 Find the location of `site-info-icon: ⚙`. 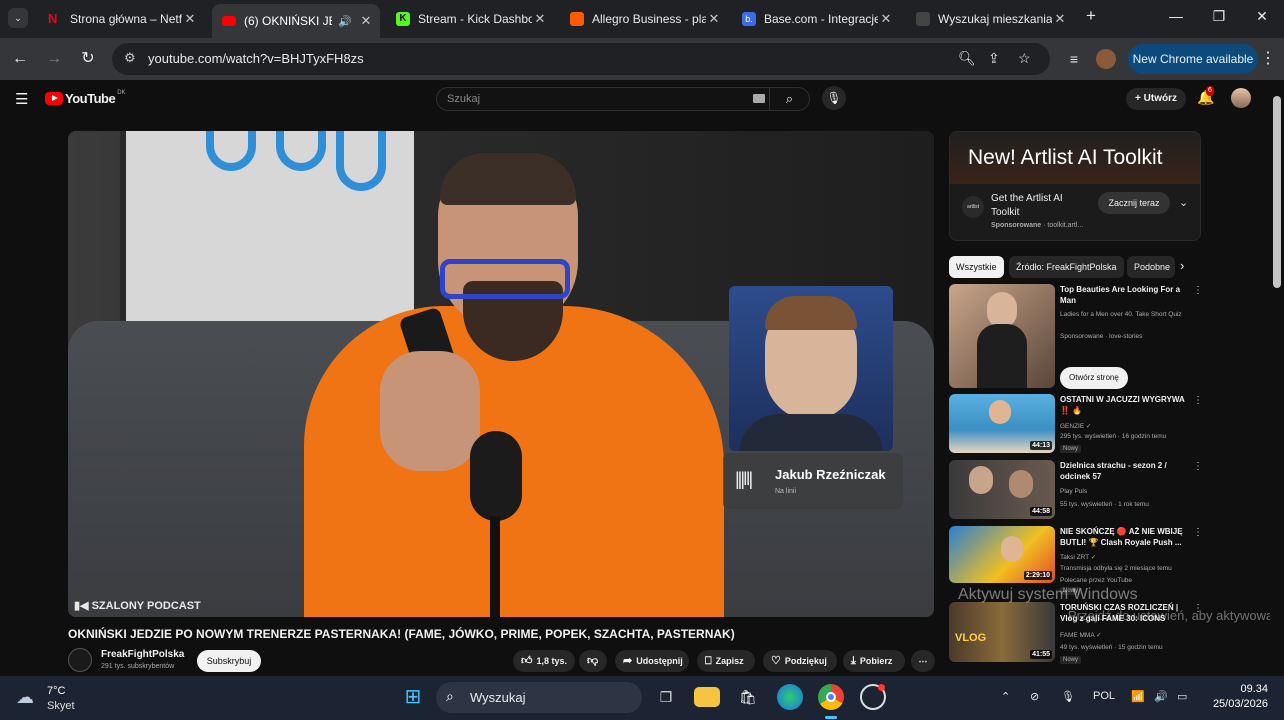

site-info-icon: ⚙ is located at coordinates (130, 58).